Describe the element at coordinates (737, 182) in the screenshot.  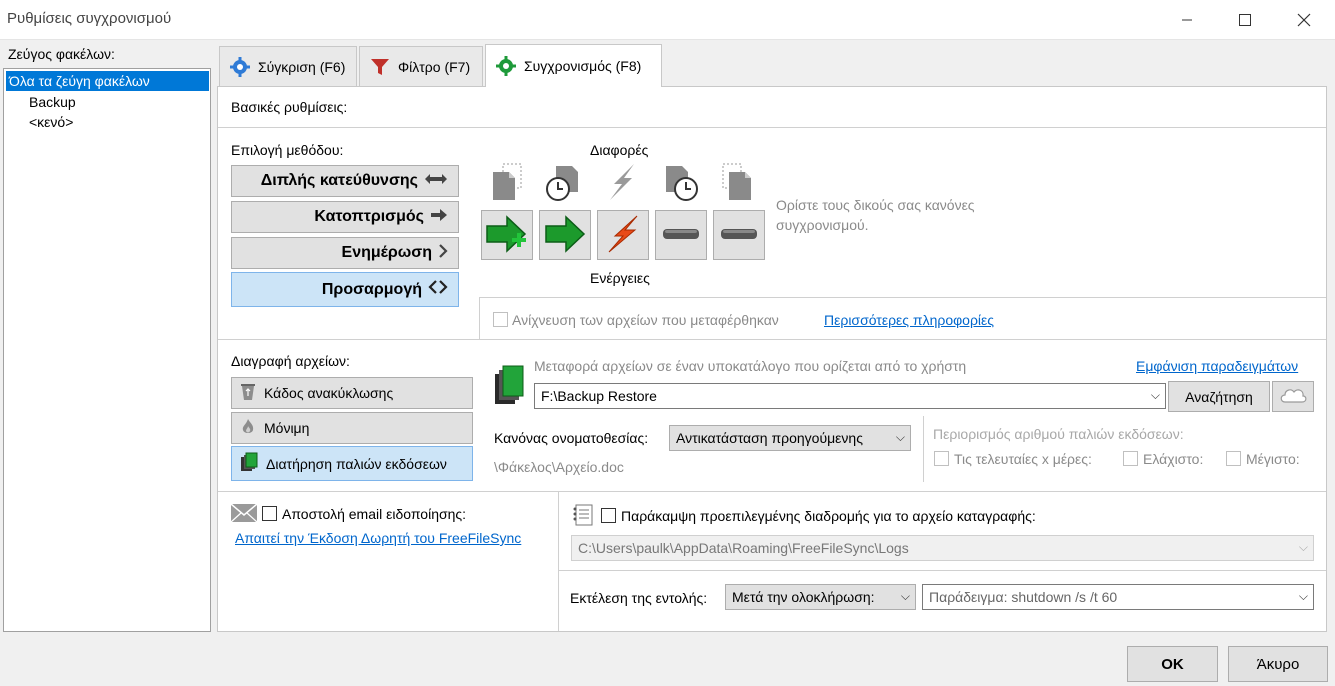
I see `right-only-file-icon` at that location.